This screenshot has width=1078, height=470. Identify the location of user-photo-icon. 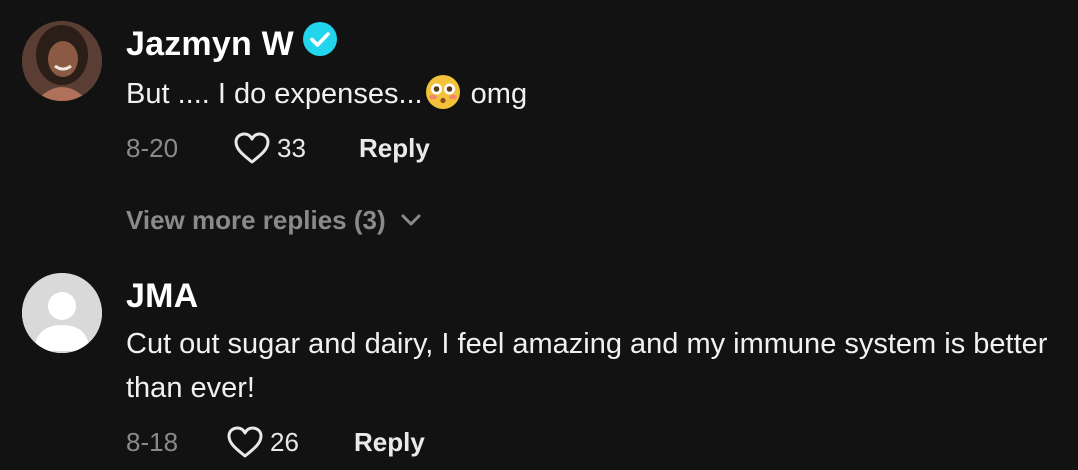
(62, 61).